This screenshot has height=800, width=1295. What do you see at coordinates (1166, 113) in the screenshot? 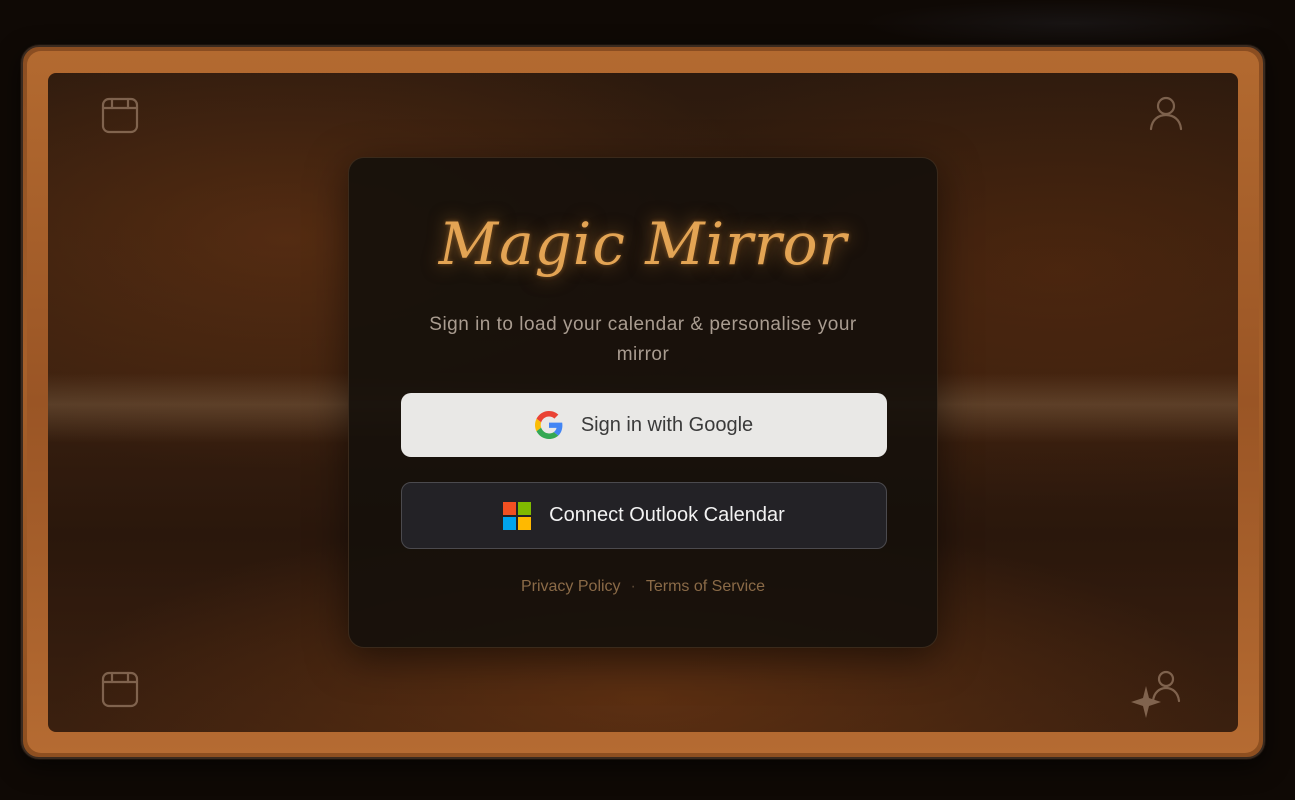
I see `user-icon` at bounding box center [1166, 113].